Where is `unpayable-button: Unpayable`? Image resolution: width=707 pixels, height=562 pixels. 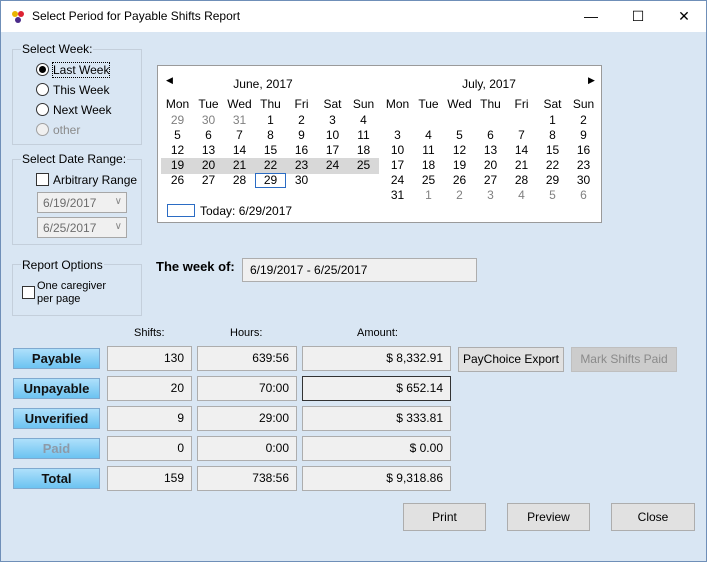 unpayable-button: Unpayable is located at coordinates (56, 388).